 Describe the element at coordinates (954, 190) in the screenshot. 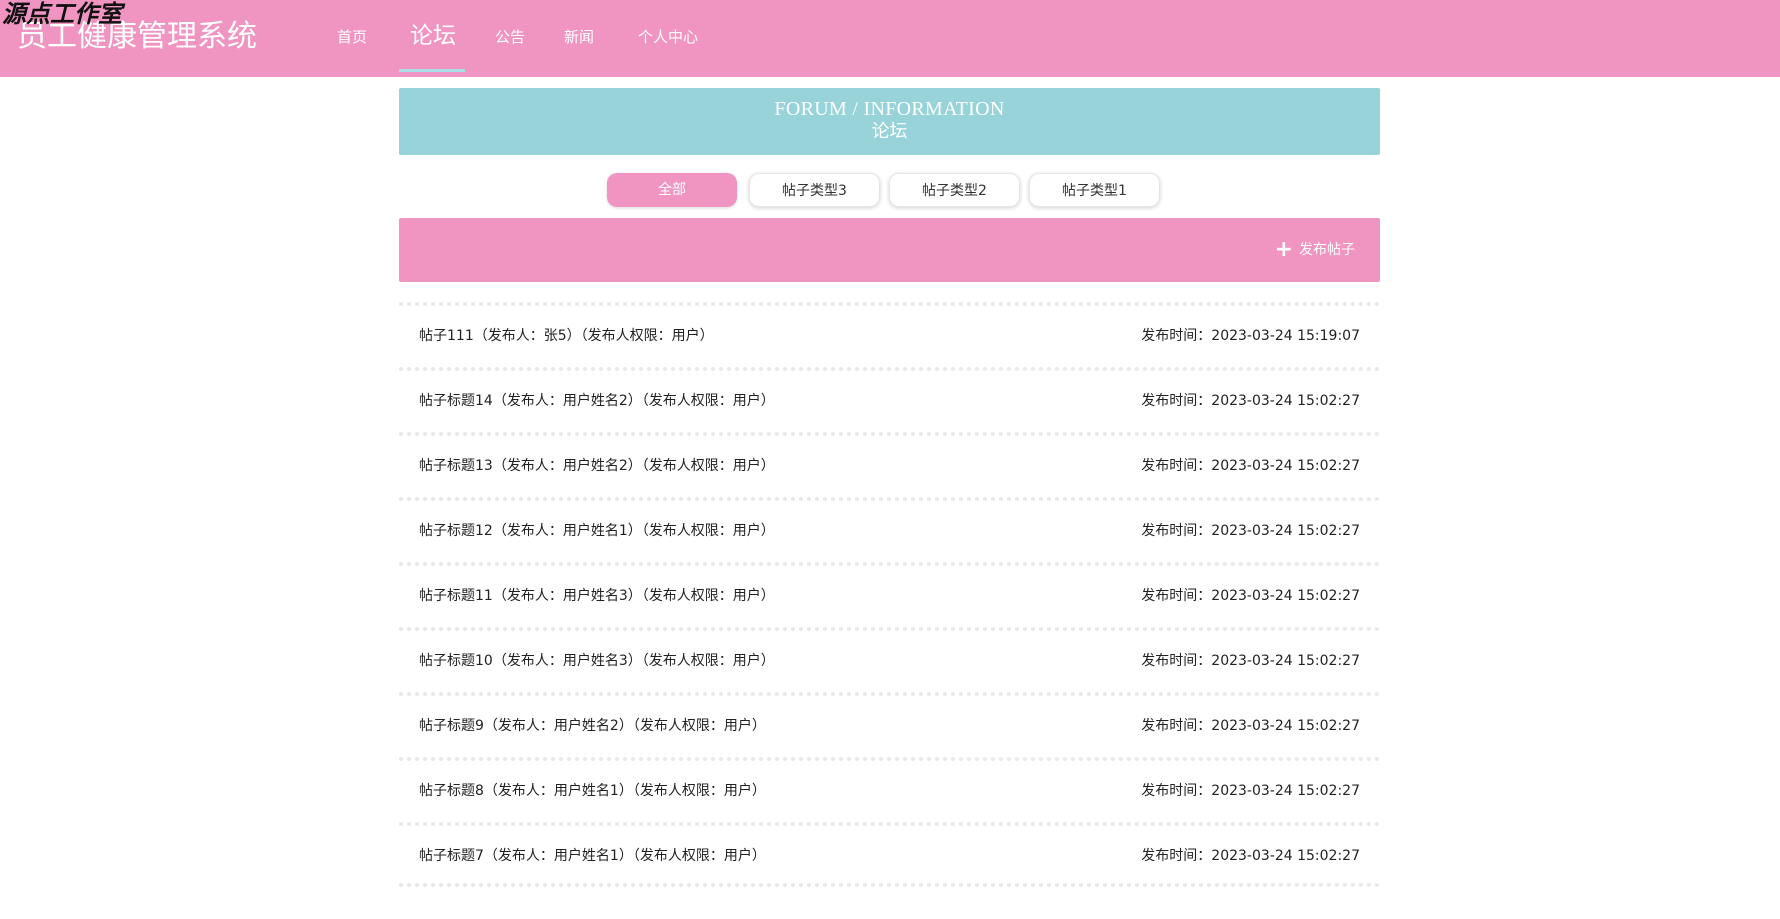

I see `filter-type2-button: 帖子类型2` at that location.